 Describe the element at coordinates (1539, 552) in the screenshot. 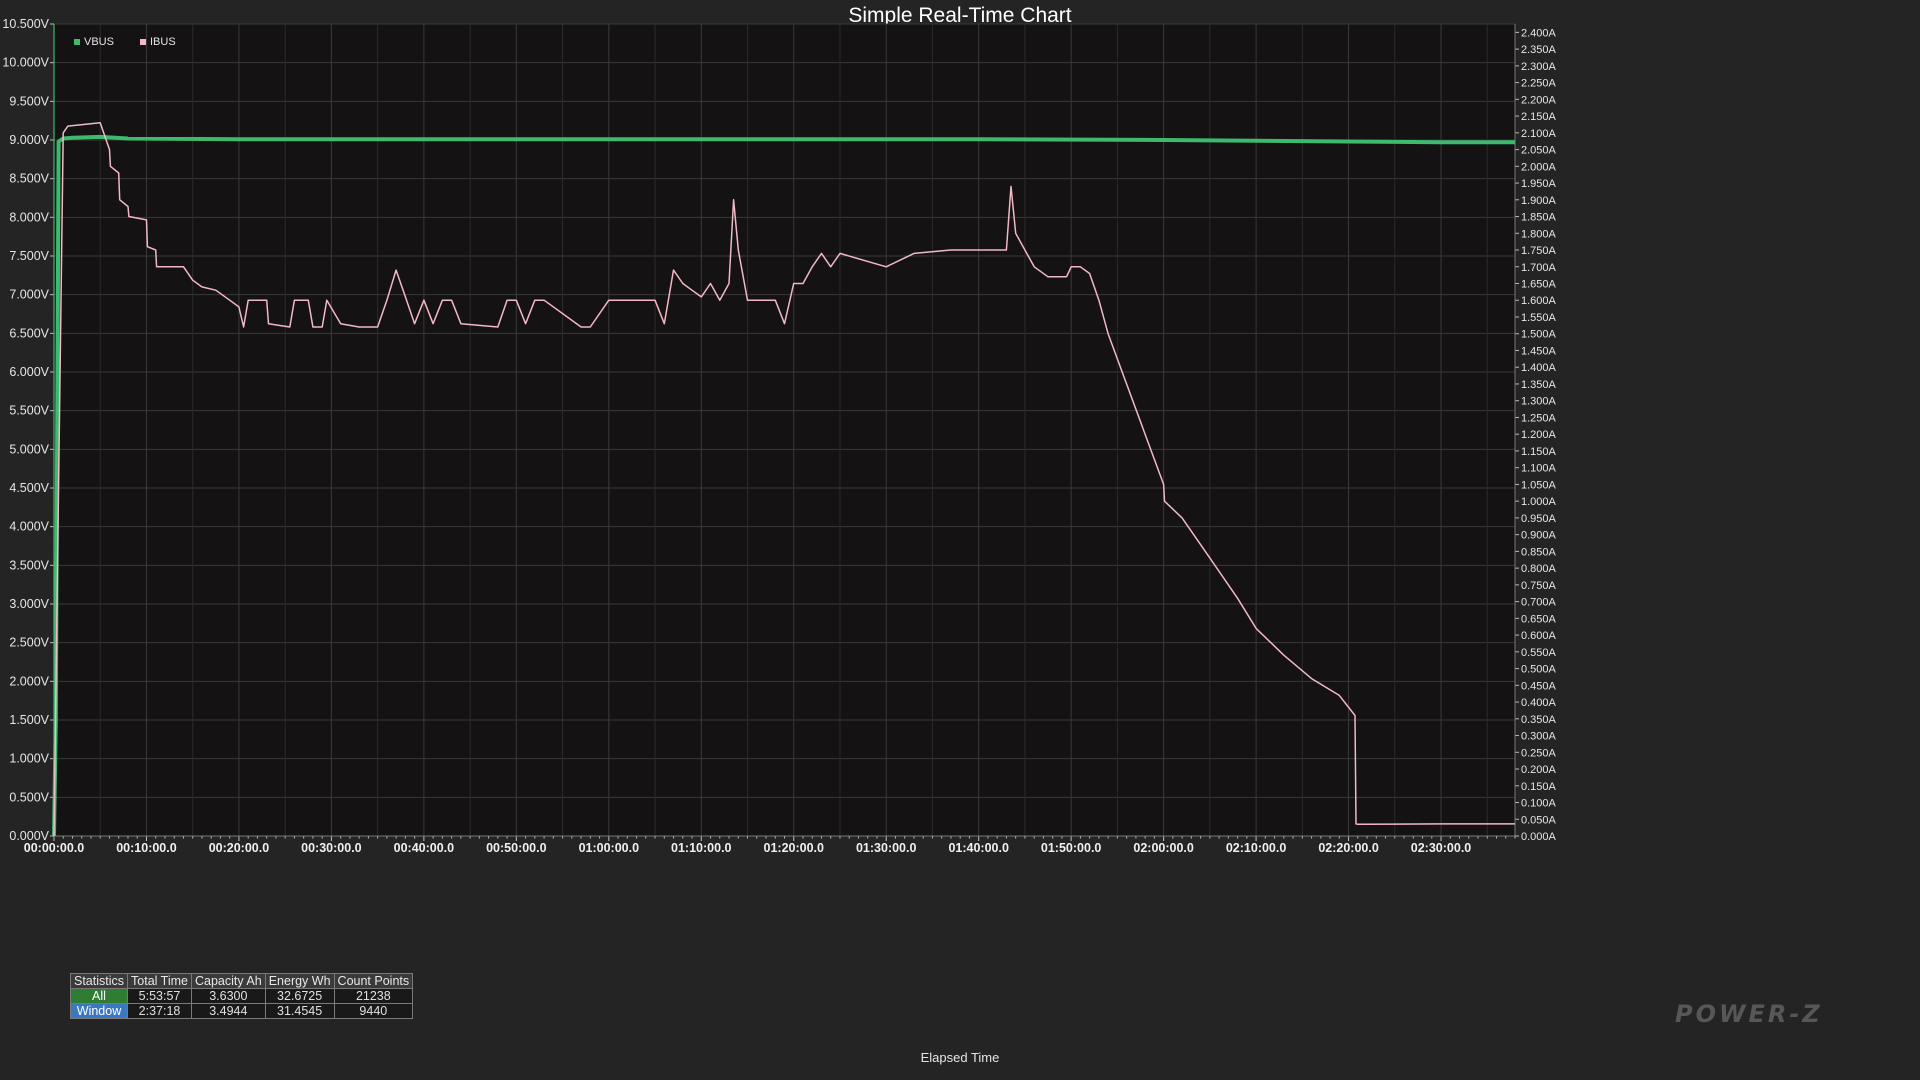

I see `y2-tick-label: 0.850A` at that location.